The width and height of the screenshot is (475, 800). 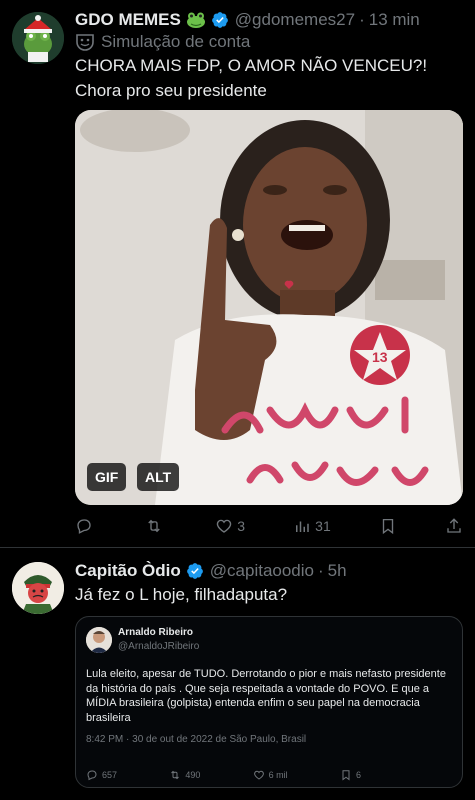 I want to click on tweet-header: GDO MEMES @gdomemes27 · 13 min, so click(x=247, y=20).